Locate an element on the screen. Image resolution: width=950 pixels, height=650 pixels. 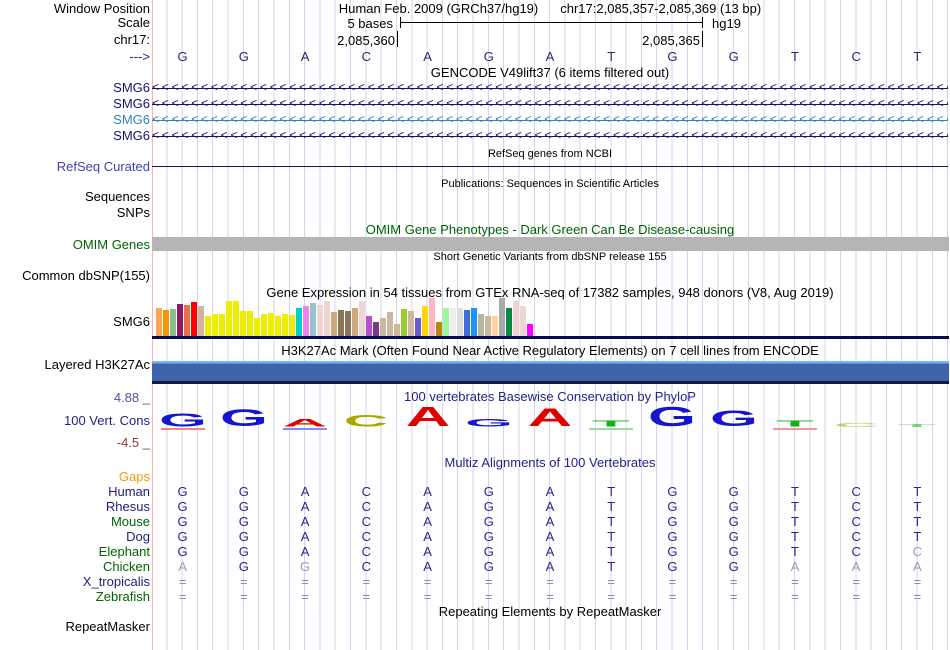
species-label-x_tropicalis: X_tropicalis is located at coordinates (75, 582).